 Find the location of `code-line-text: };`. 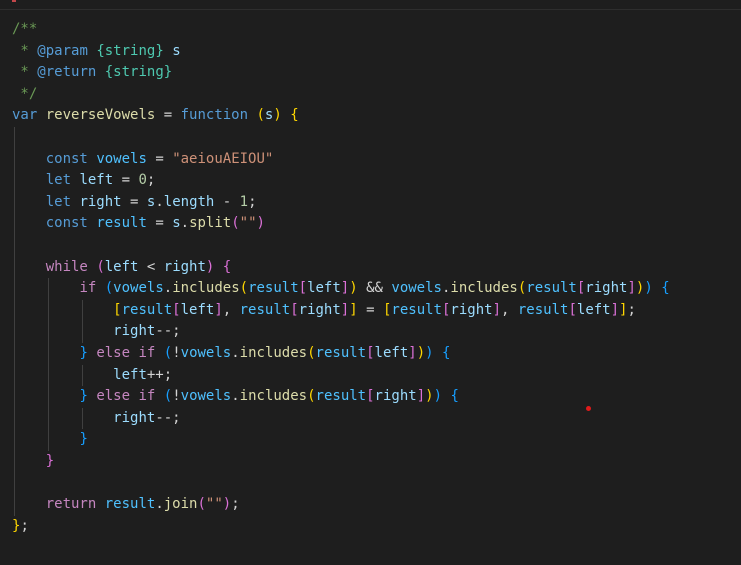

code-line-text: }; is located at coordinates (20, 526).